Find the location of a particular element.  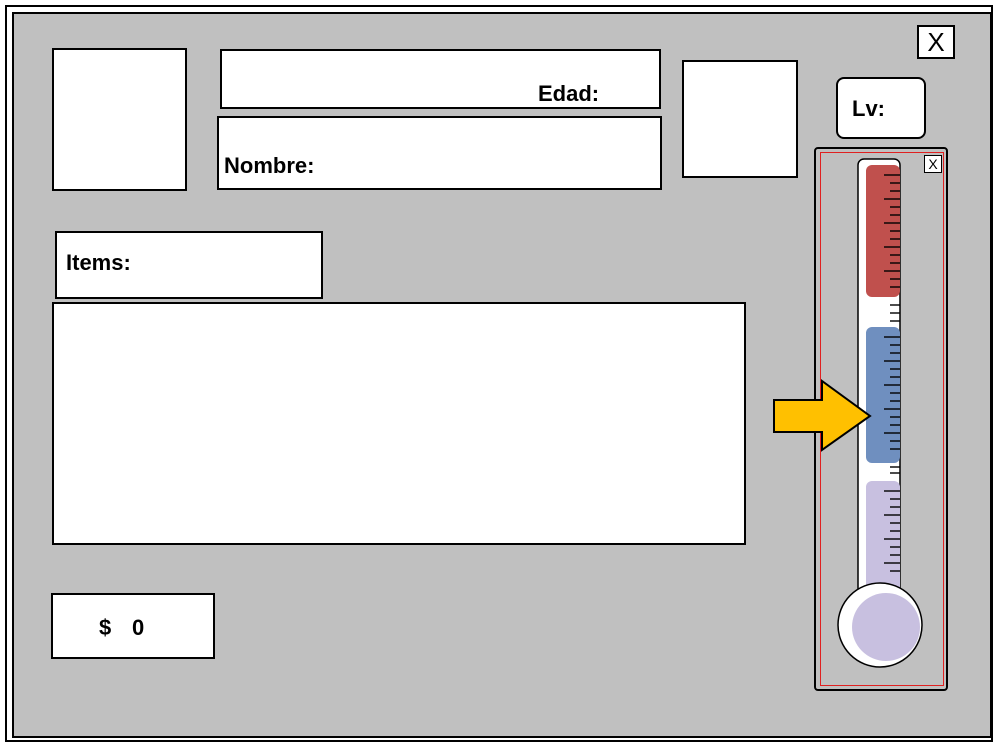

nombre-label: Nombre: is located at coordinates (269, 165).